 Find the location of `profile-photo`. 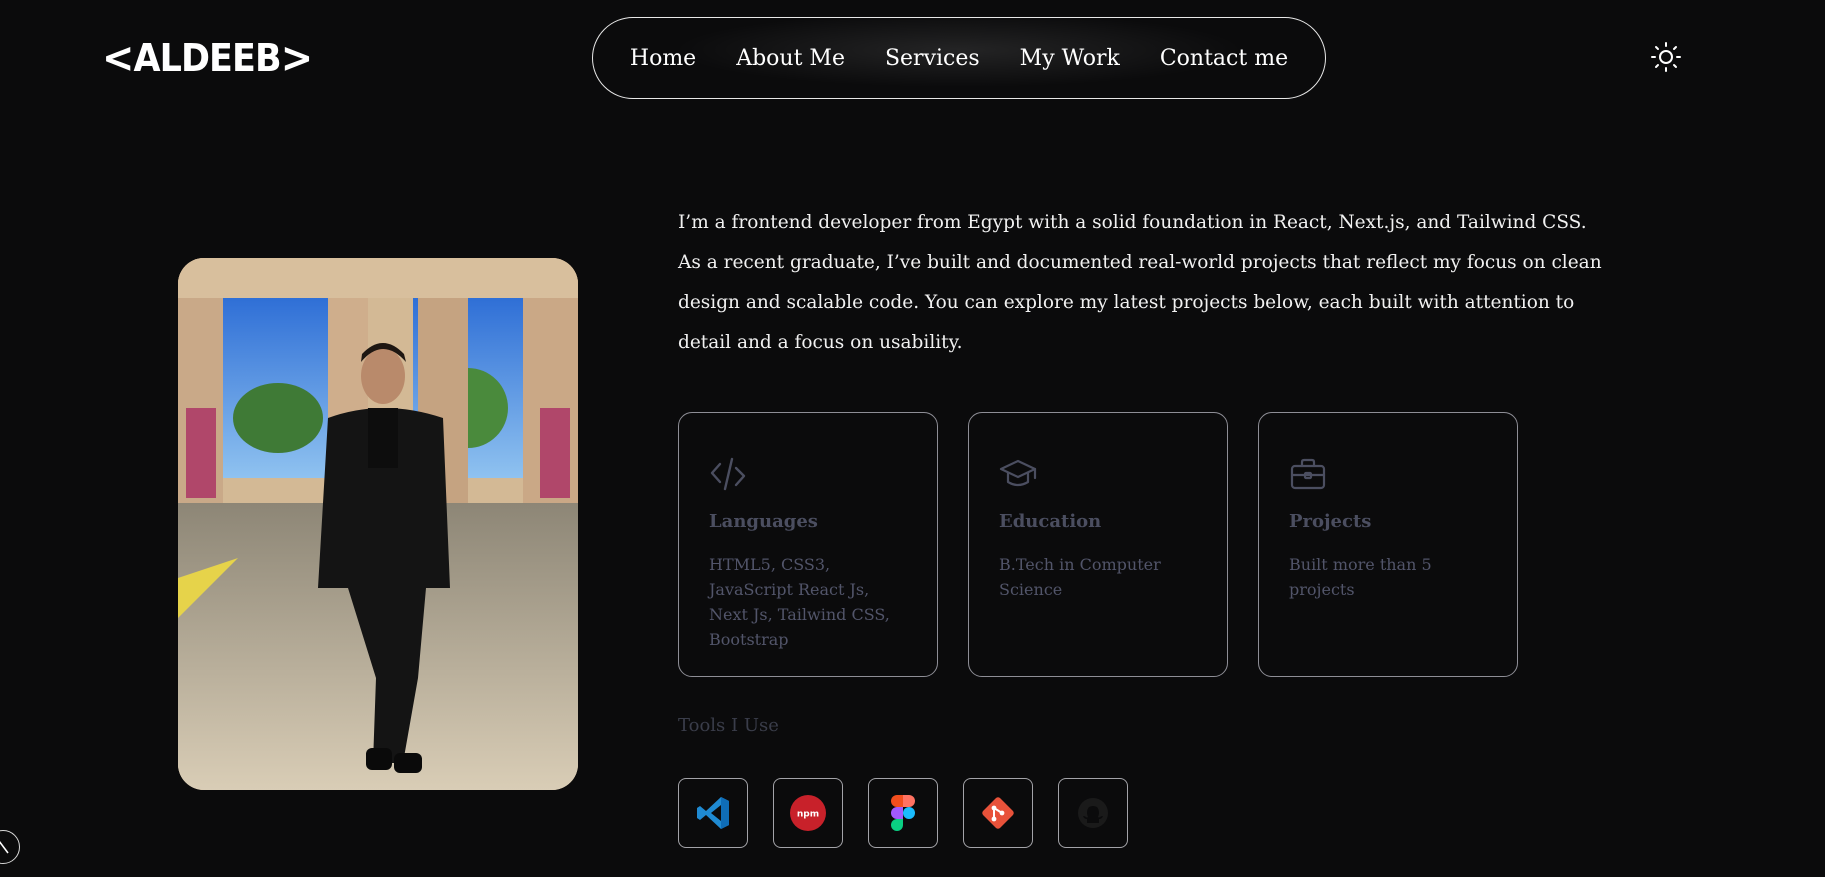

profile-photo is located at coordinates (378, 524).